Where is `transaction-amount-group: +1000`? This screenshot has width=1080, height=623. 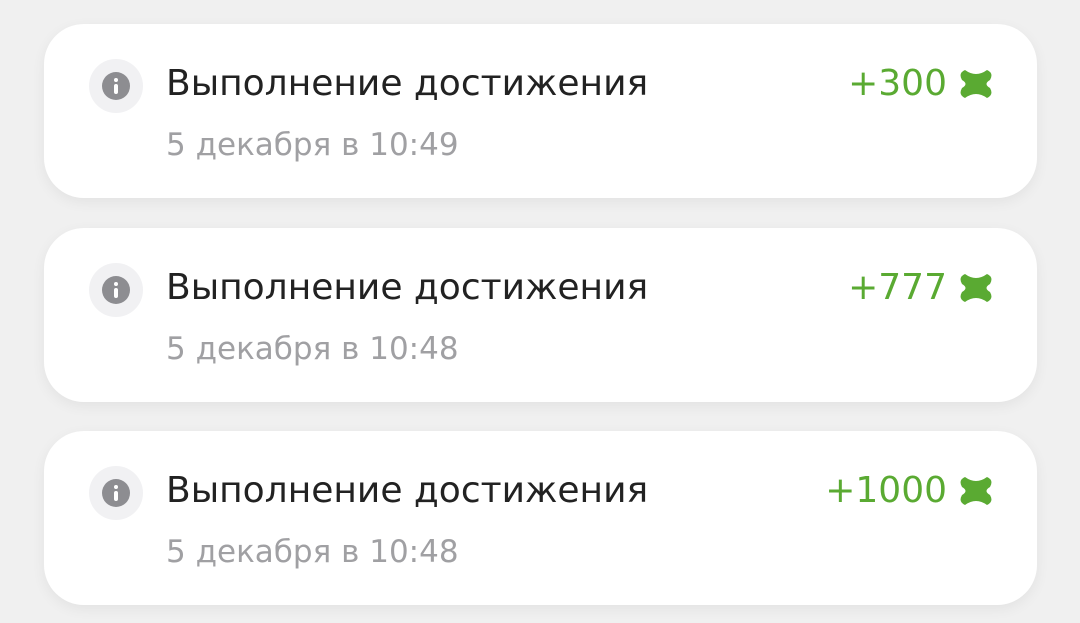 transaction-amount-group: +1000 is located at coordinates (909, 491).